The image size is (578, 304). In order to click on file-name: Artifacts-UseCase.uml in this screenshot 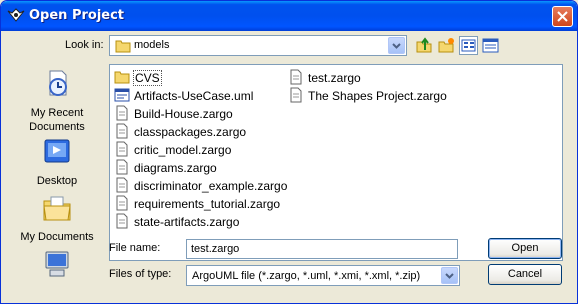, I will do `click(194, 96)`.